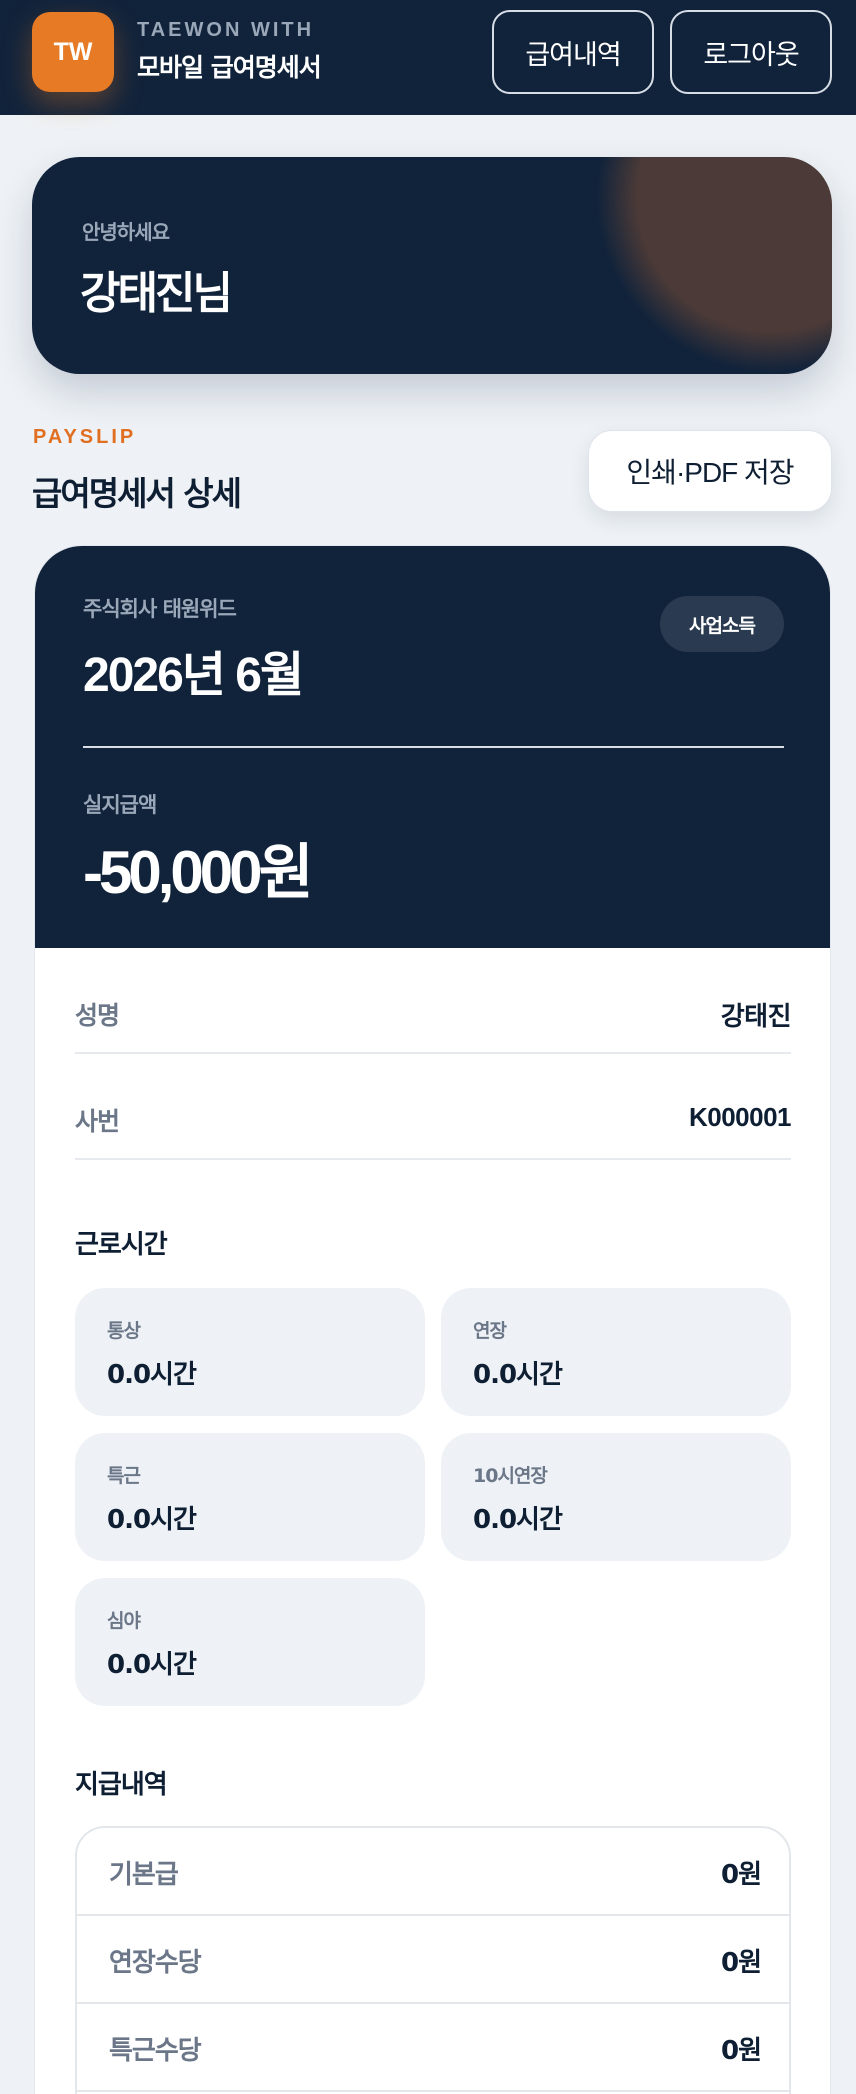 Image resolution: width=856 pixels, height=2094 pixels. What do you see at coordinates (137, 493) in the screenshot?
I see `page-title: 급여명세서 상세` at bounding box center [137, 493].